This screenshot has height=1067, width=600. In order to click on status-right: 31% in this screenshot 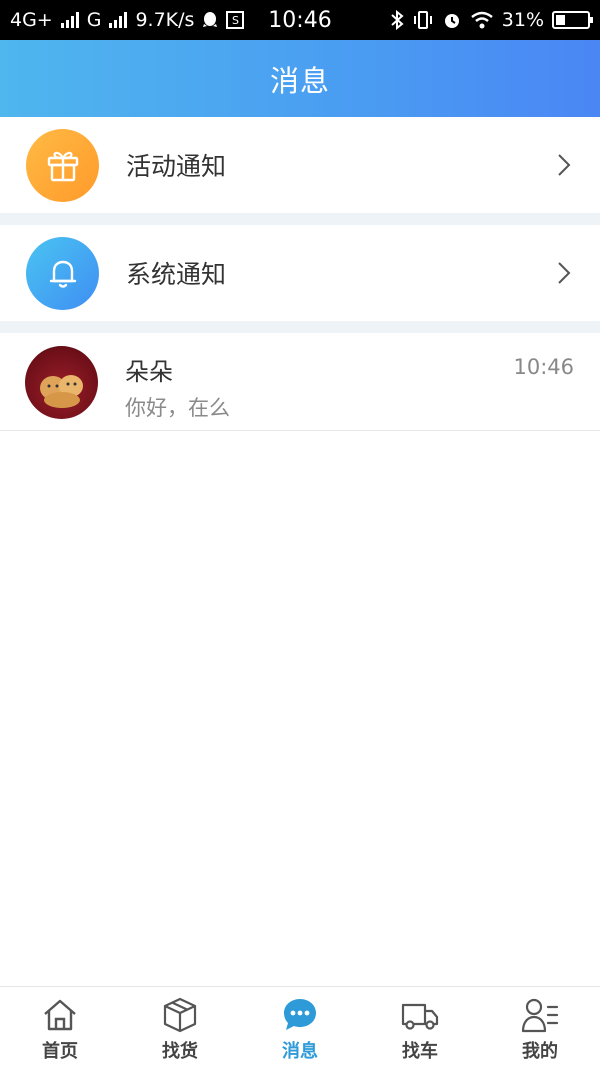, I will do `click(491, 20)`.